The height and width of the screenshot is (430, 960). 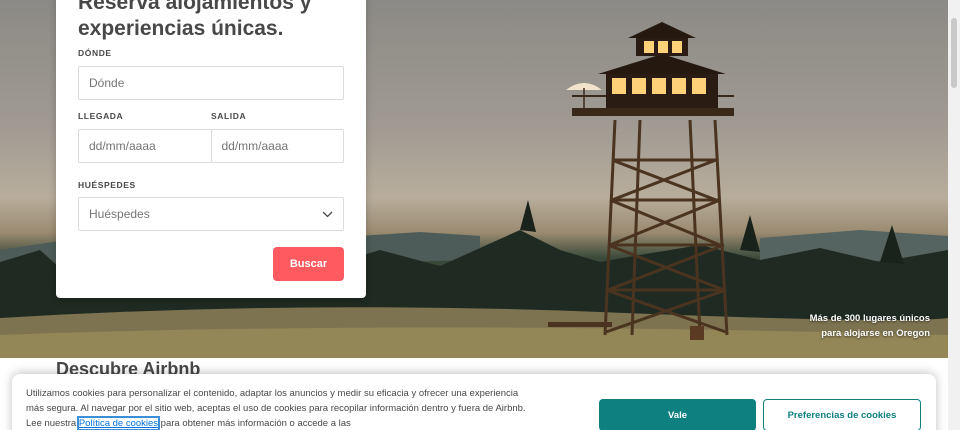 I want to click on dates-fields: dd/mm/aaaa dd/mm/aaaa, so click(x=211, y=146).